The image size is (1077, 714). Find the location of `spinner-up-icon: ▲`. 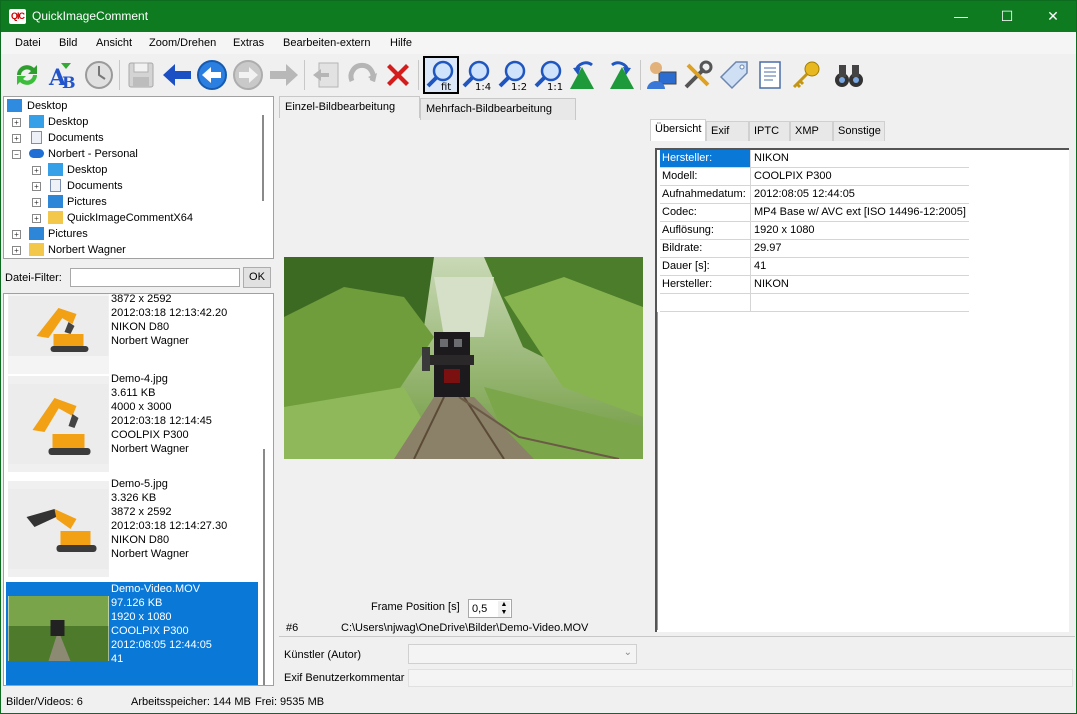

spinner-up-icon: ▲ is located at coordinates (504, 605).